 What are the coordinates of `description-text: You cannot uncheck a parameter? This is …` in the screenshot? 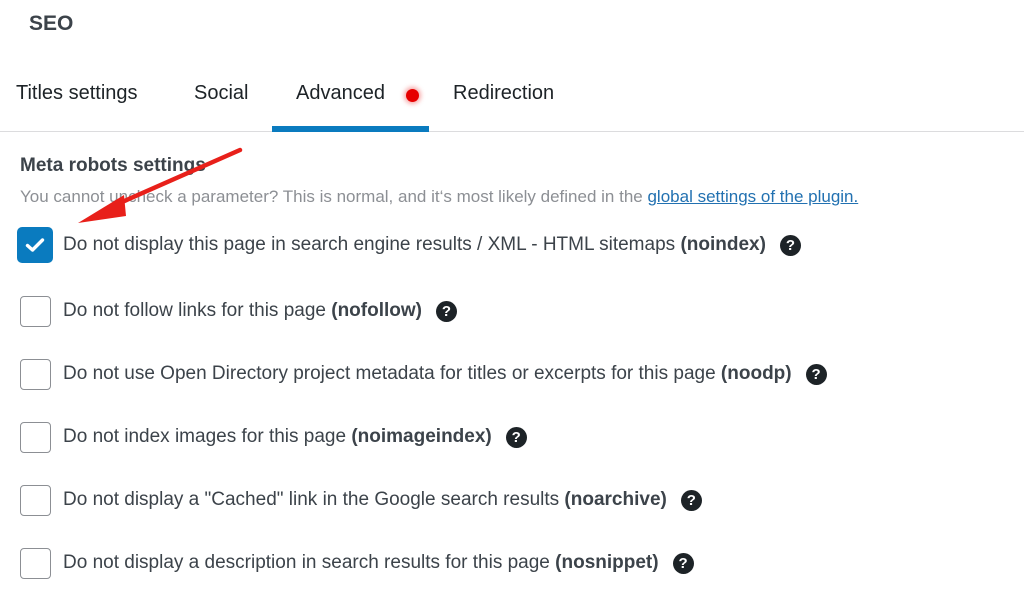 It's located at (334, 196).